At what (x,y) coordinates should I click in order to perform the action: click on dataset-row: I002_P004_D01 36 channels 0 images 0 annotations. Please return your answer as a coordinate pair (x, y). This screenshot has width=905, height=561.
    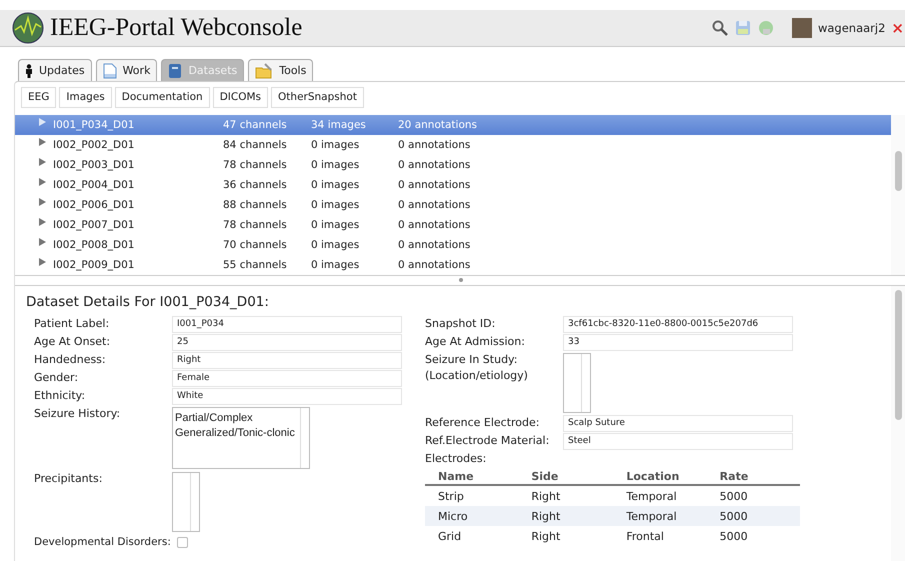
    Looking at the image, I should click on (453, 185).